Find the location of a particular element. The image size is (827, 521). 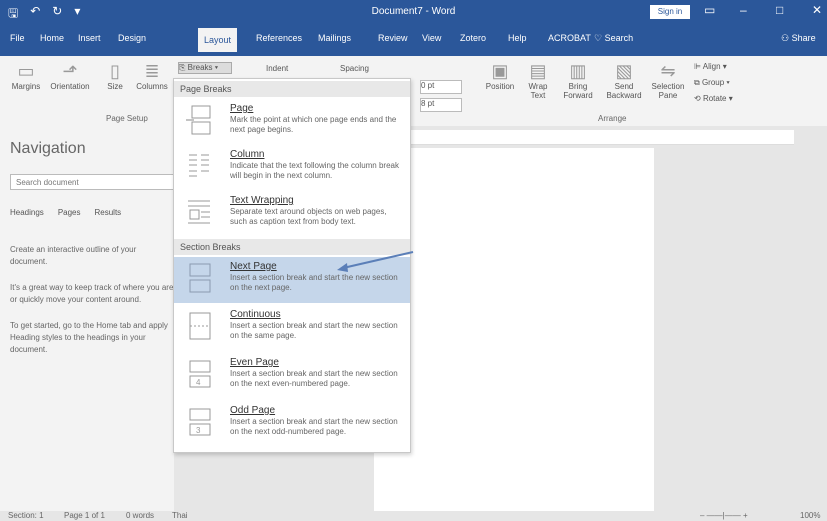

tab-review: Review is located at coordinates (393, 38).